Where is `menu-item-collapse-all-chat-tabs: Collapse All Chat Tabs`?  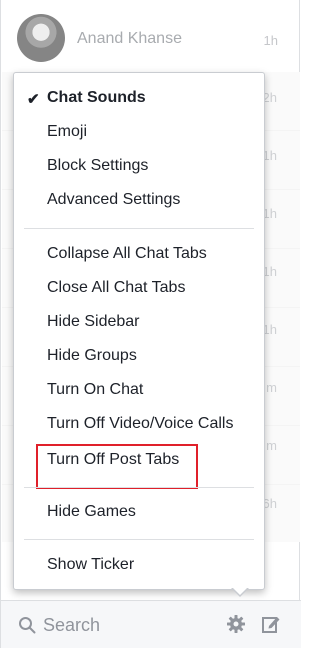 menu-item-collapse-all-chat-tabs: Collapse All Chat Tabs is located at coordinates (139, 254).